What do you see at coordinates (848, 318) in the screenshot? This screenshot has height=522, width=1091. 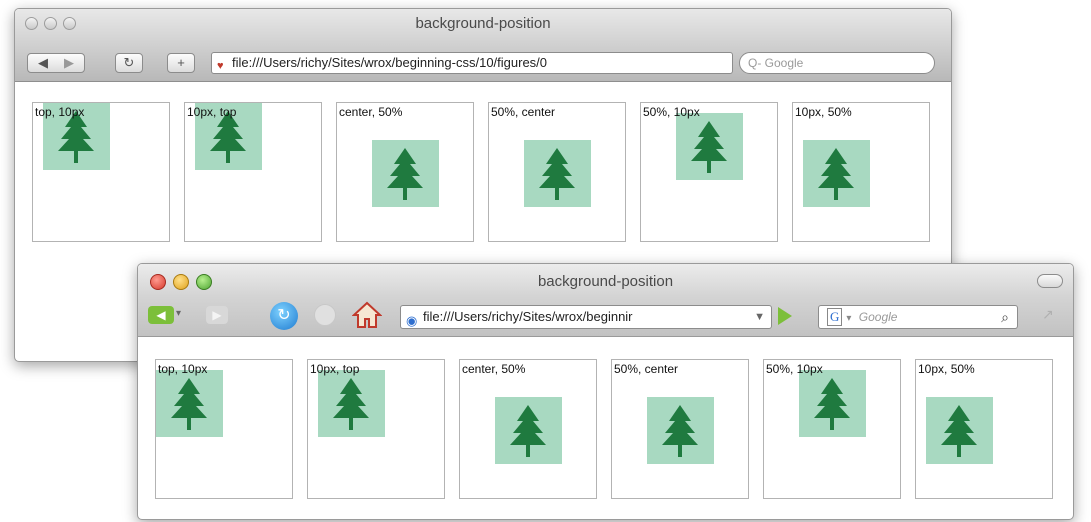 I see `search-engine-dropdown-icon: ▾` at bounding box center [848, 318].